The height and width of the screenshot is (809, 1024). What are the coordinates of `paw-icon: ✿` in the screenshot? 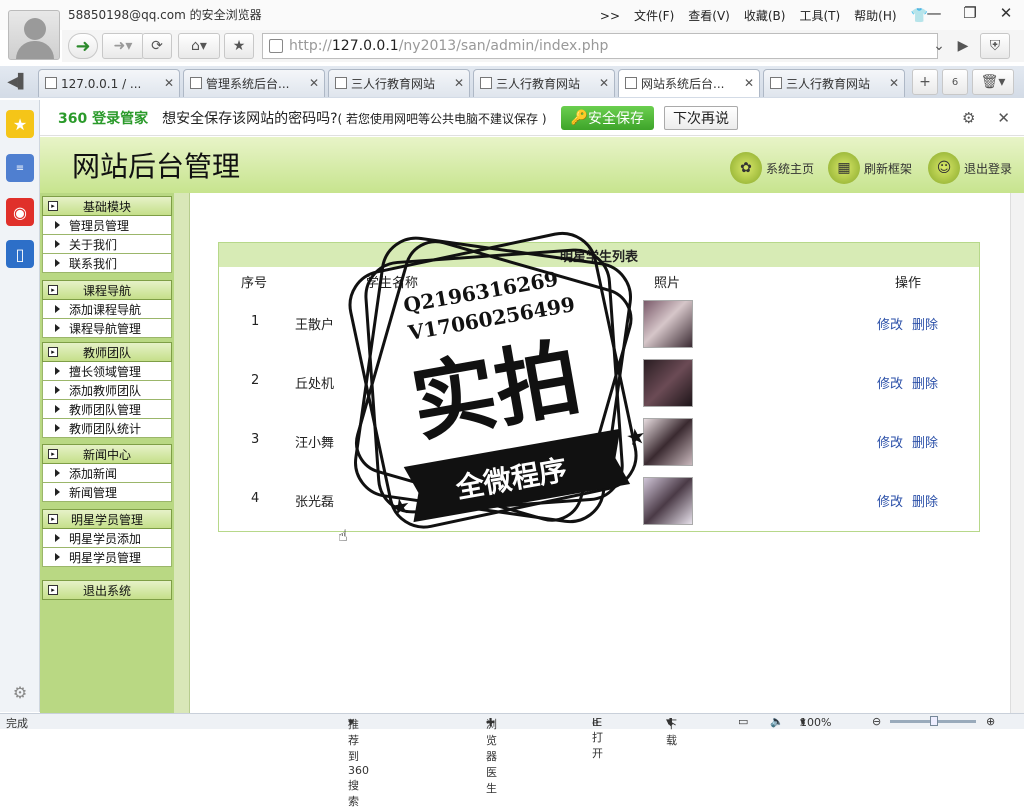 It's located at (746, 168).